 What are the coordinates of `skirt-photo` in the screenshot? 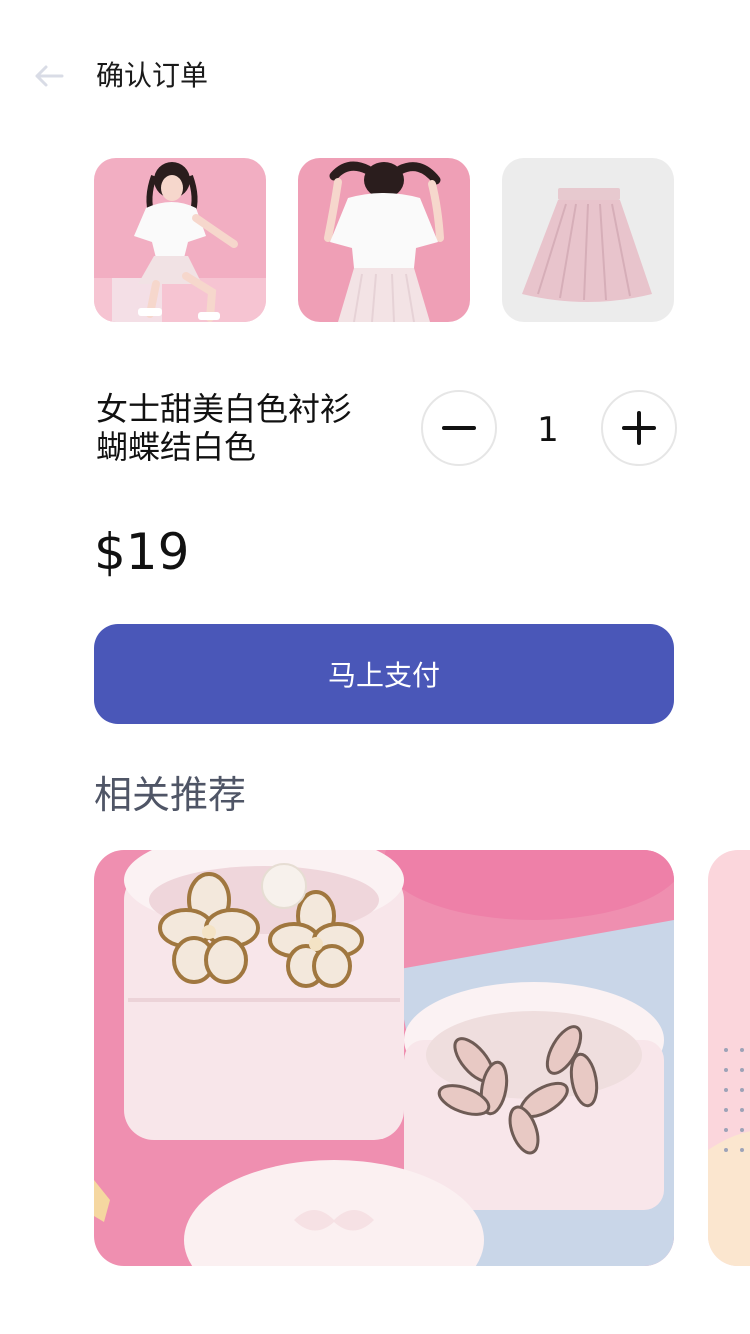 It's located at (588, 240).